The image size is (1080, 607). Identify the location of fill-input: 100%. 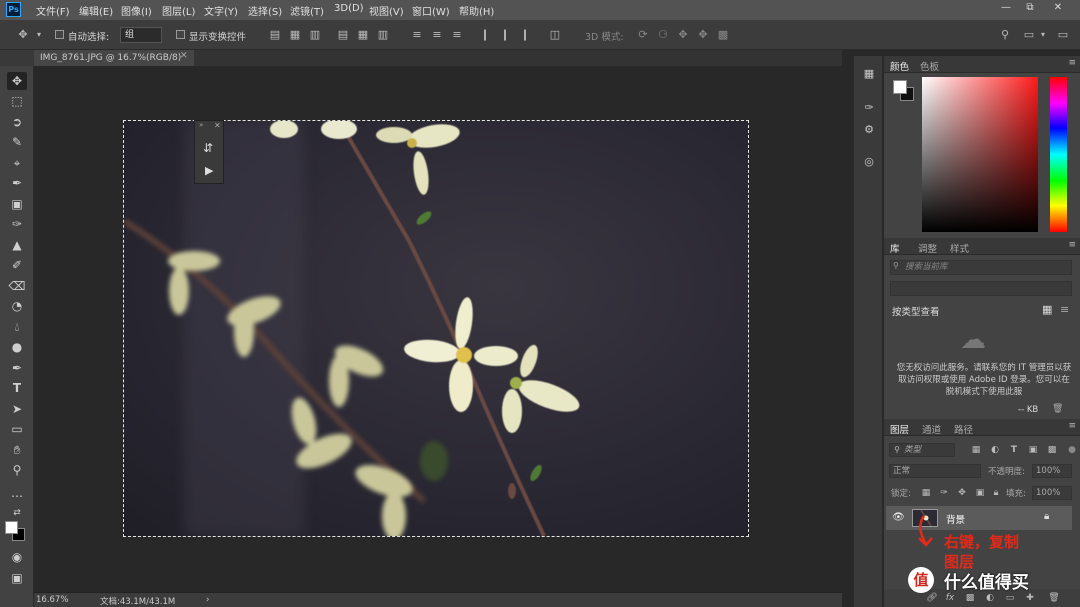
(1052, 493).